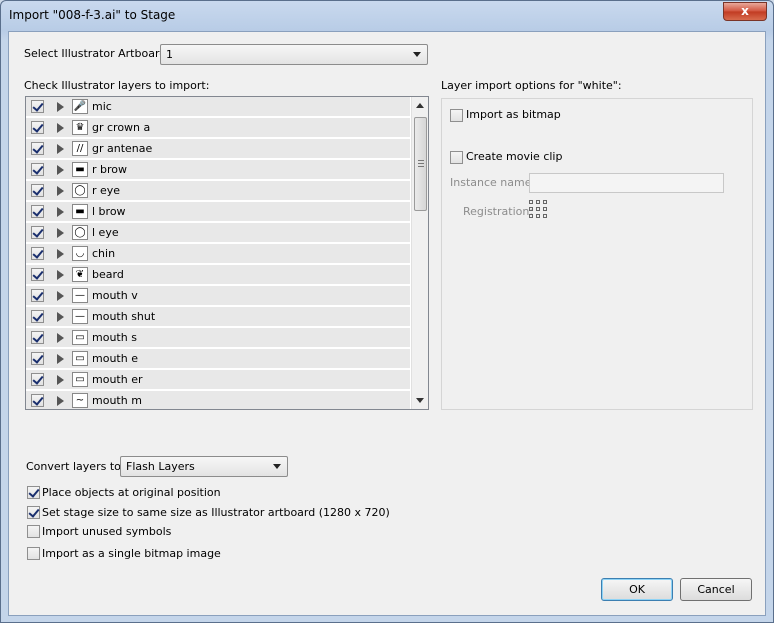  I want to click on layer-row: — mouth v, so click(218, 296).